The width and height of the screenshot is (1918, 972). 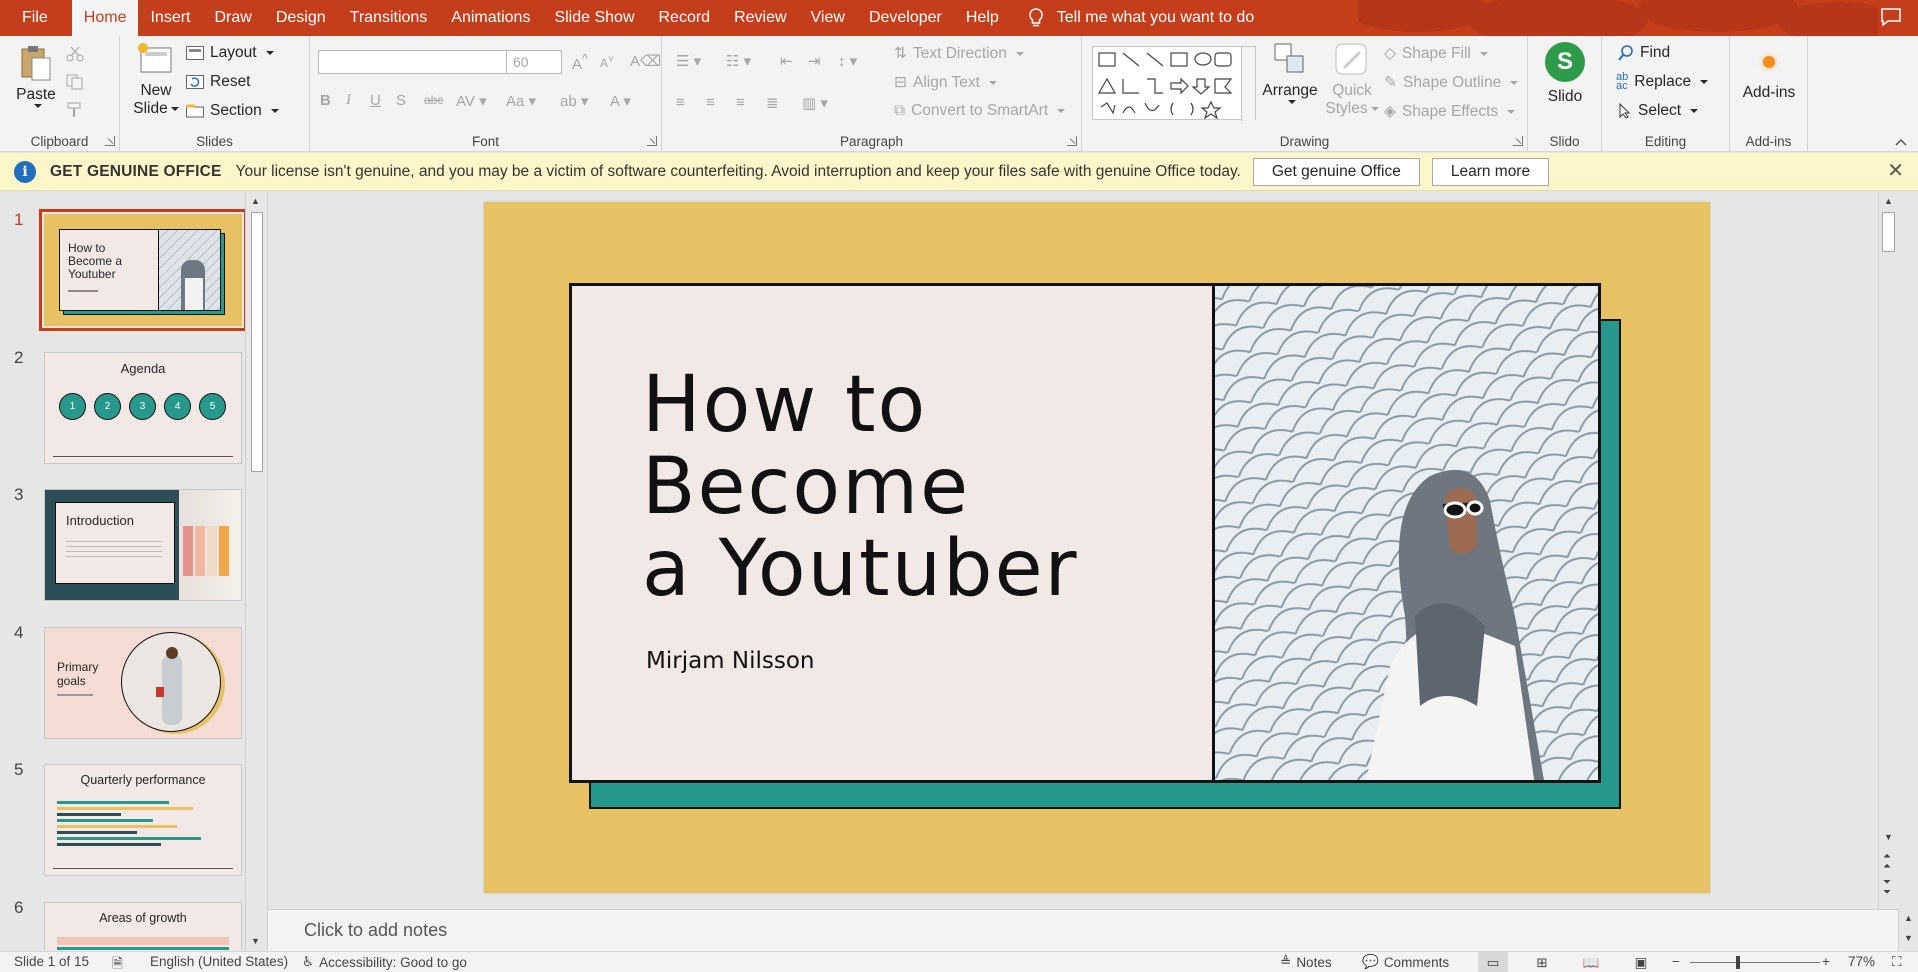 What do you see at coordinates (75, 110) in the screenshot?
I see `format-painter-icon` at bounding box center [75, 110].